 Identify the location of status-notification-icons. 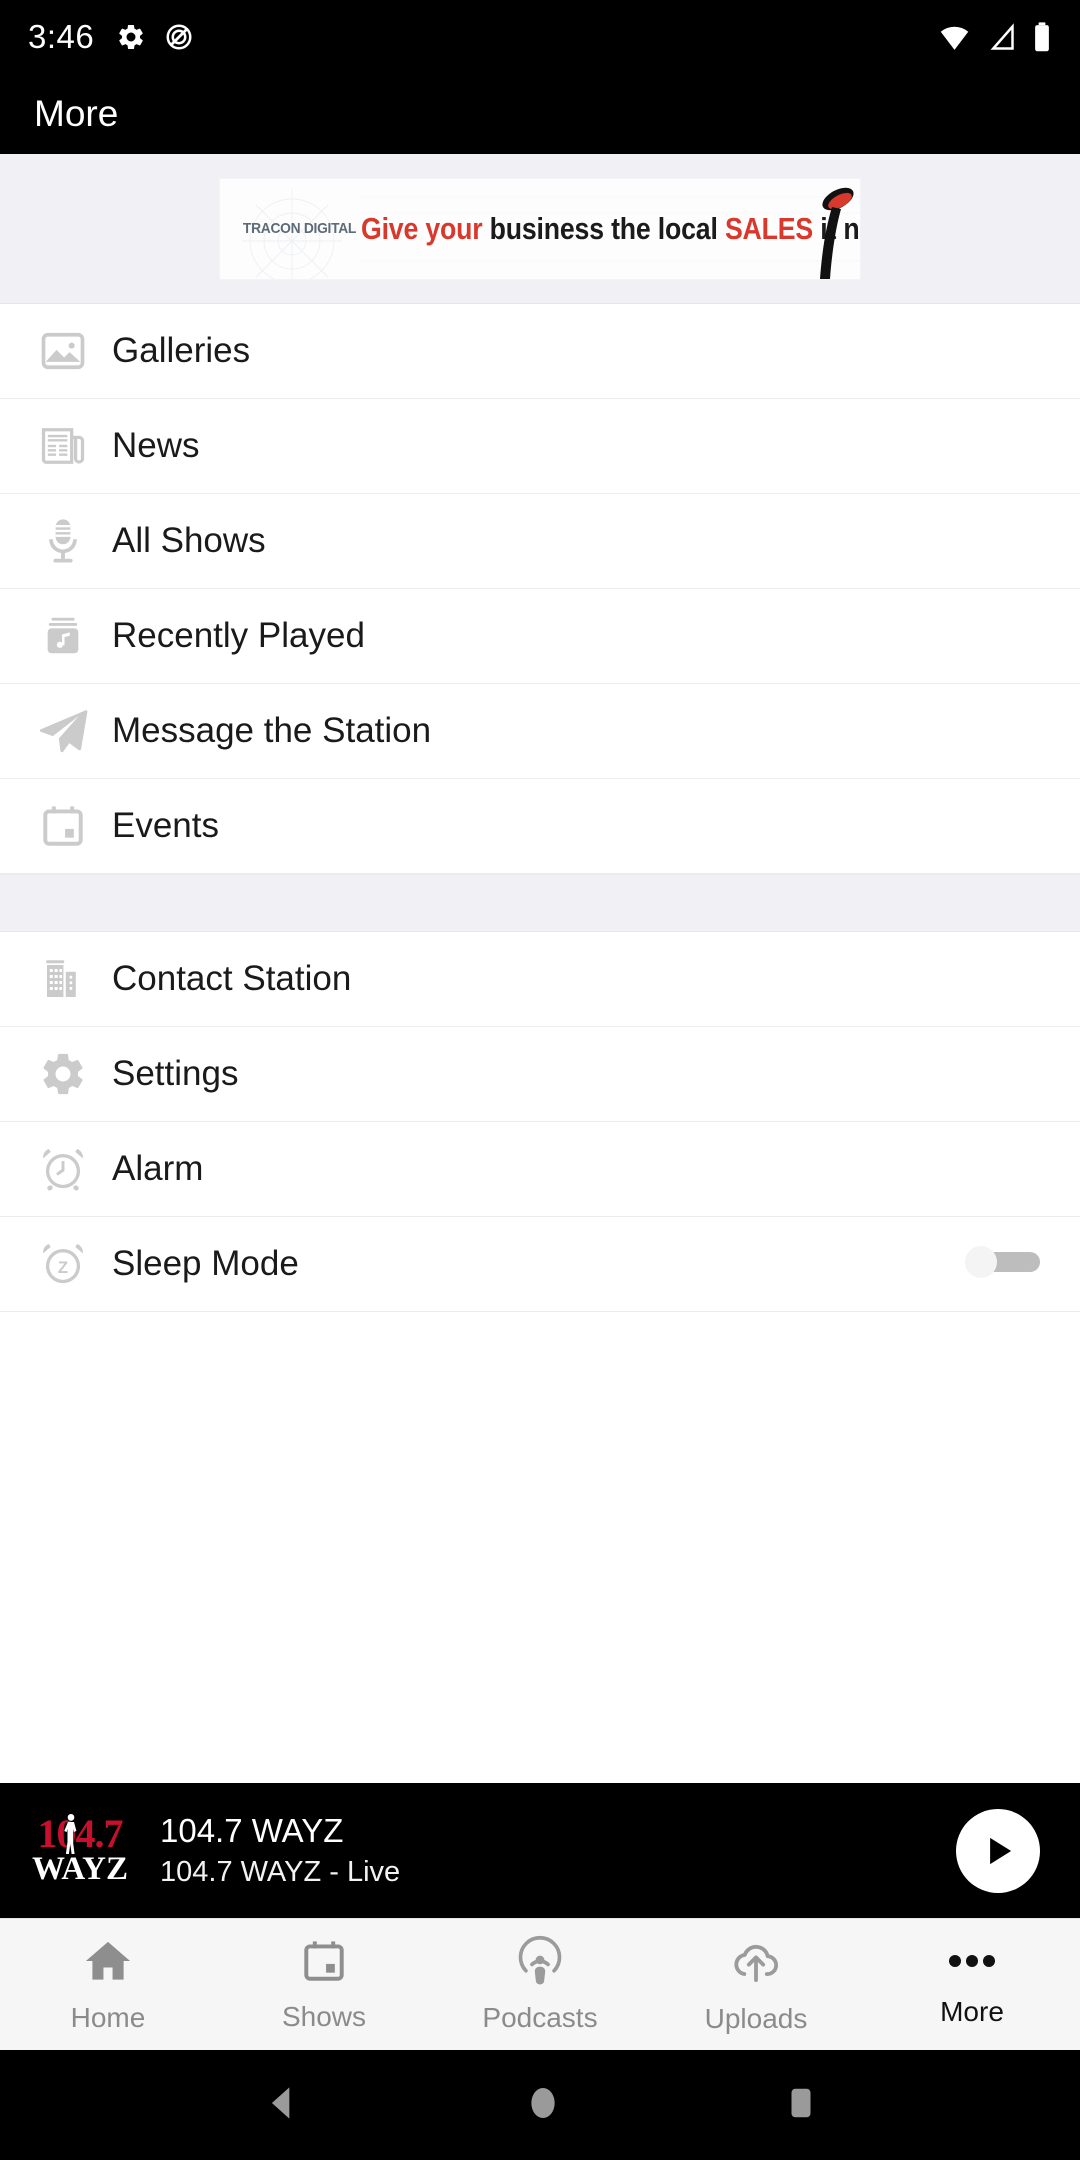
(155, 37).